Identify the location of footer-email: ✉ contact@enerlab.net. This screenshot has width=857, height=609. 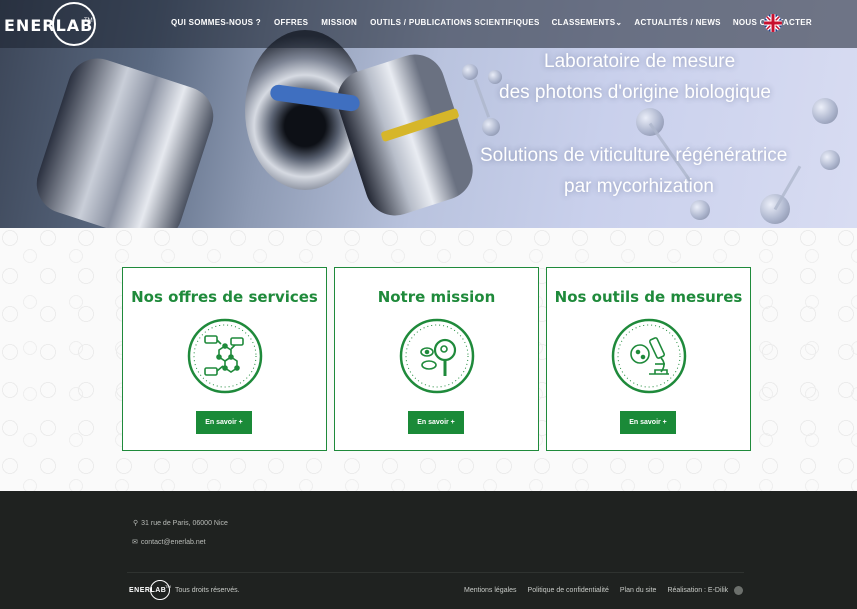
(169, 542).